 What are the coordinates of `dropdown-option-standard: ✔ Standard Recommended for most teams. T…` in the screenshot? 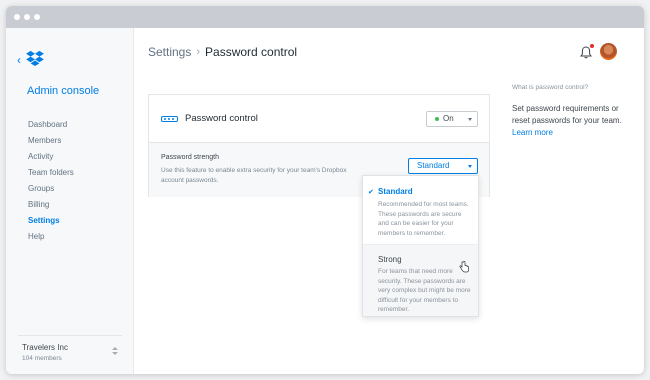 It's located at (420, 210).